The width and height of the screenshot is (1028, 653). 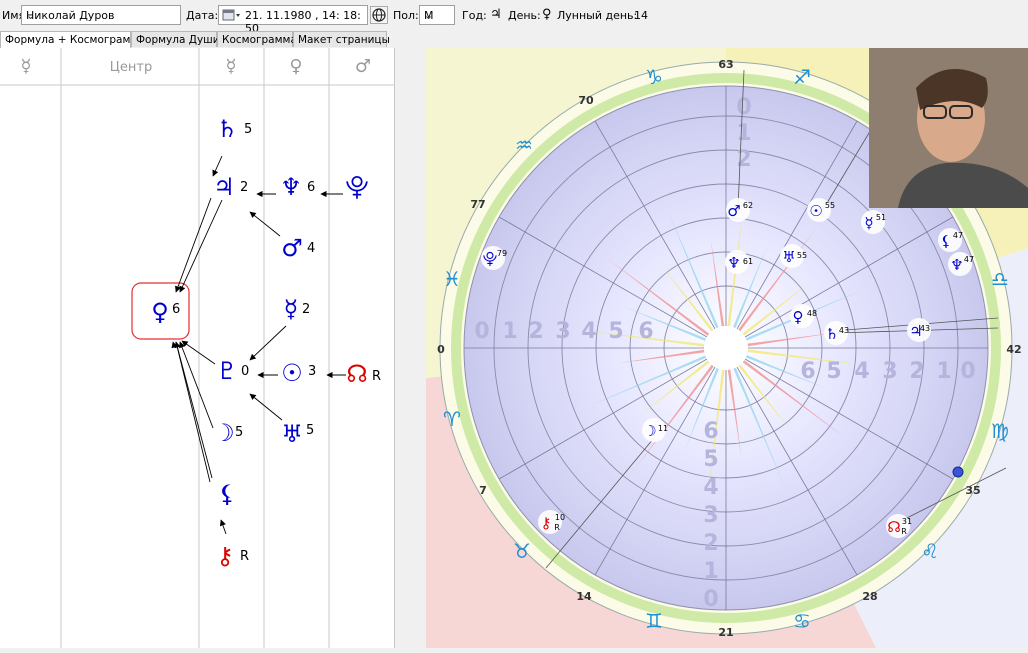 I want to click on leo-icon: ♌, so click(x=930, y=551).